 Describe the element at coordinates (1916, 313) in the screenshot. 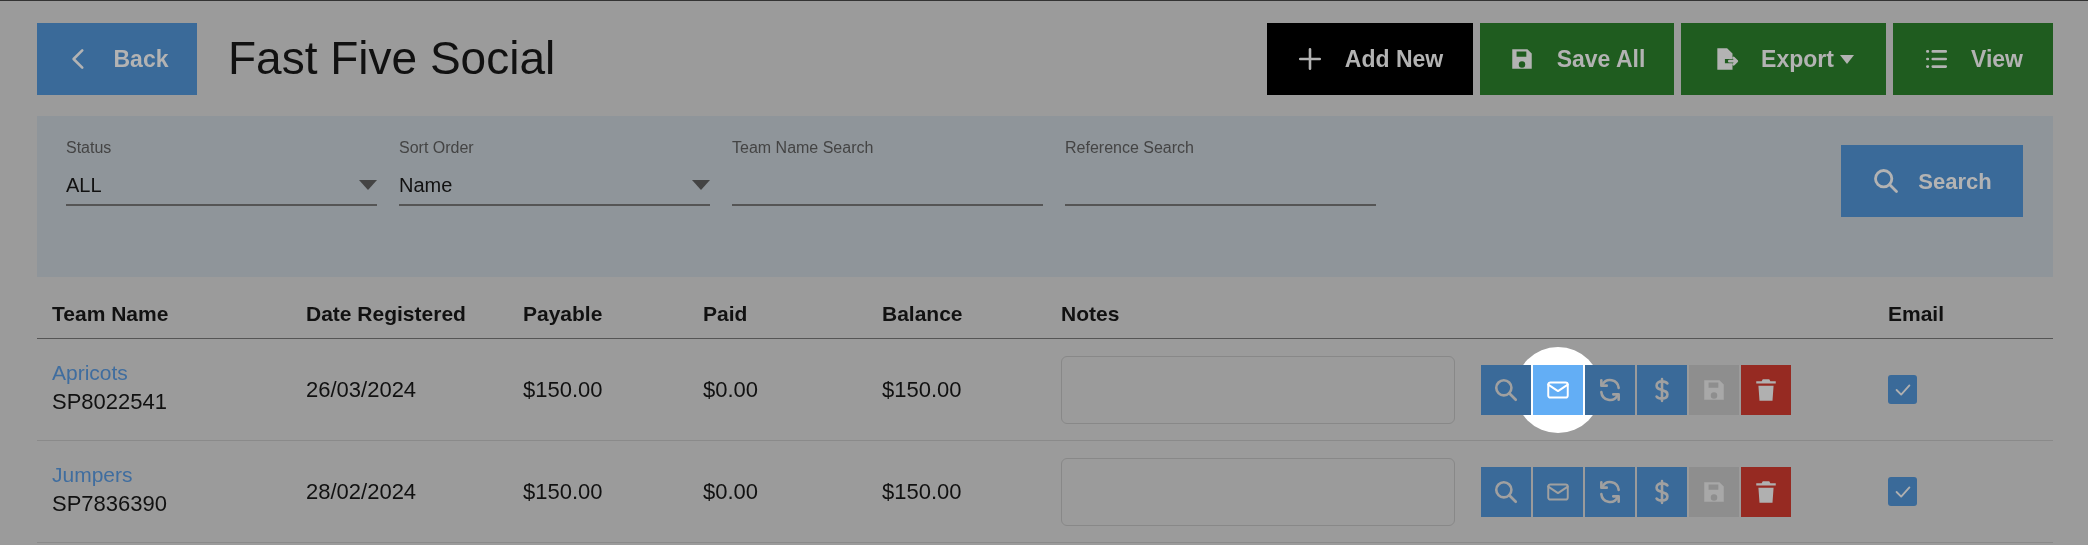

I see `column-header: Email` at that location.